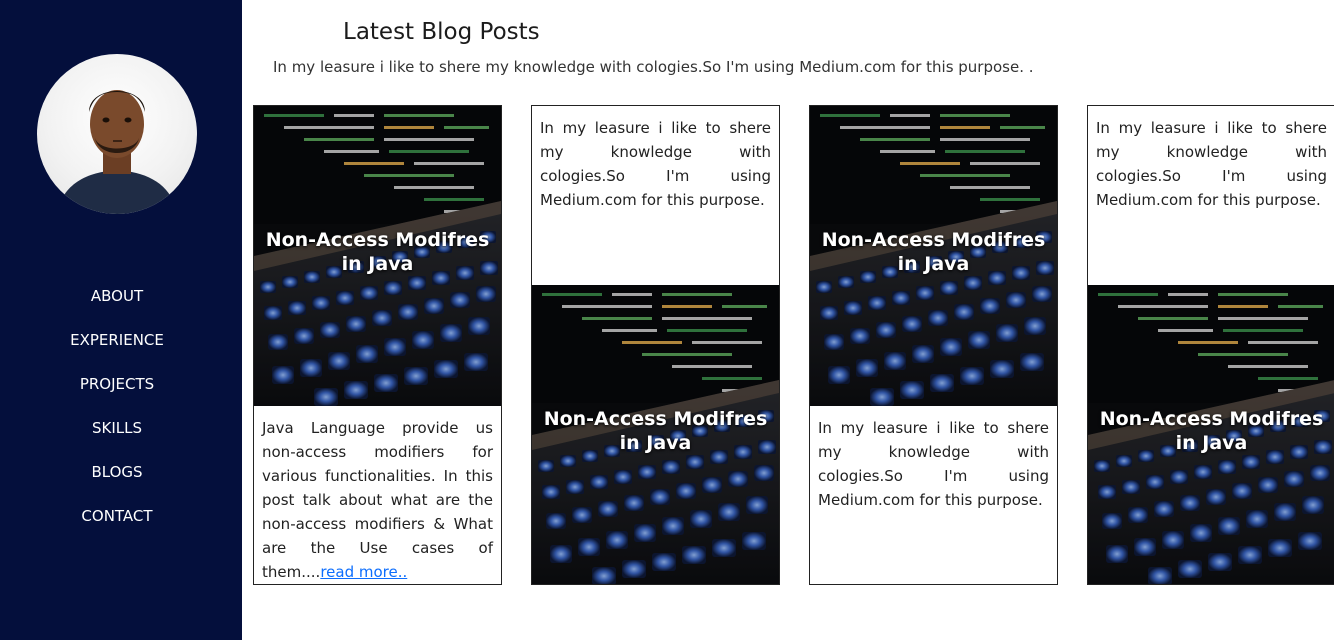 Image resolution: width=1334 pixels, height=640 pixels. Describe the element at coordinates (117, 528) in the screenshot. I see `nav-item-contact: CONTACT` at that location.